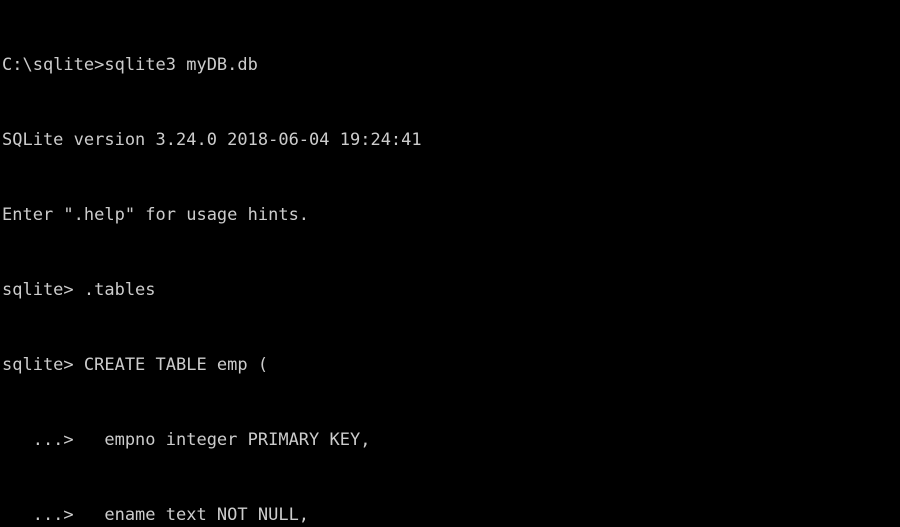 The image size is (900, 527). I want to click on terminal-line: ...> ename text NOT NULL,, so click(156, 515).